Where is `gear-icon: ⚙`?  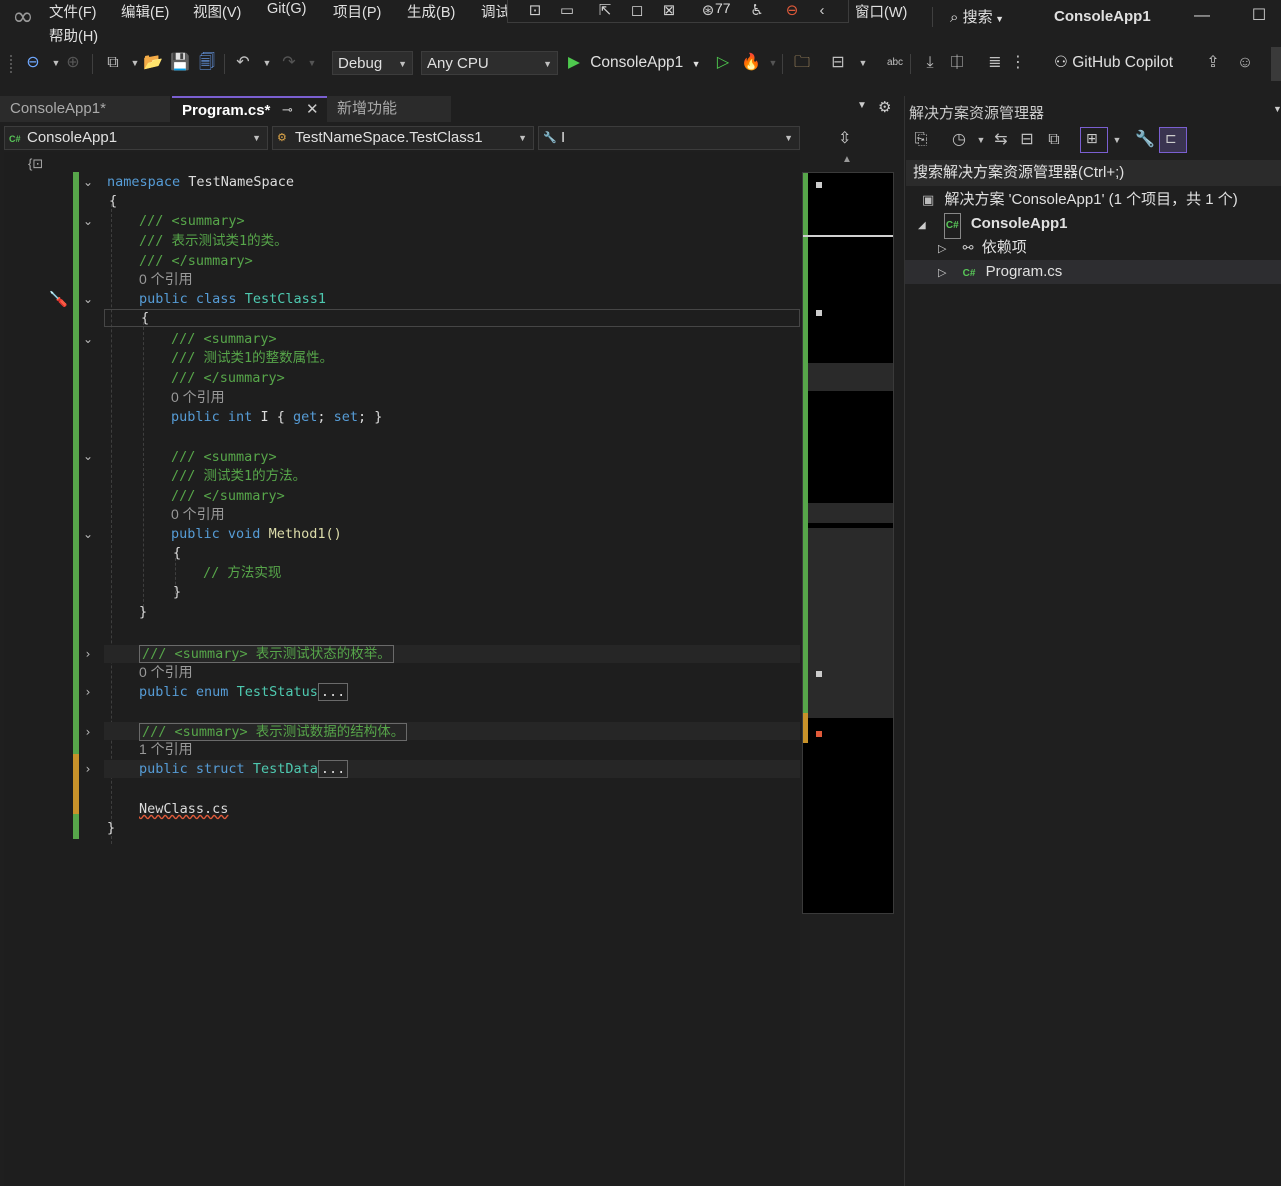
gear-icon: ⚙ is located at coordinates (884, 107).